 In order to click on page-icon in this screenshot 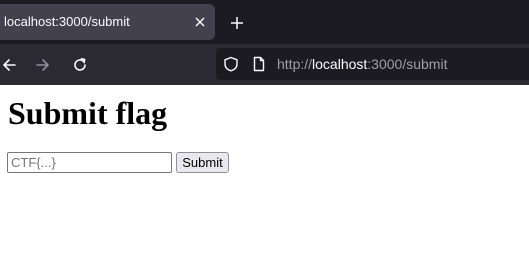, I will do `click(259, 64)`.